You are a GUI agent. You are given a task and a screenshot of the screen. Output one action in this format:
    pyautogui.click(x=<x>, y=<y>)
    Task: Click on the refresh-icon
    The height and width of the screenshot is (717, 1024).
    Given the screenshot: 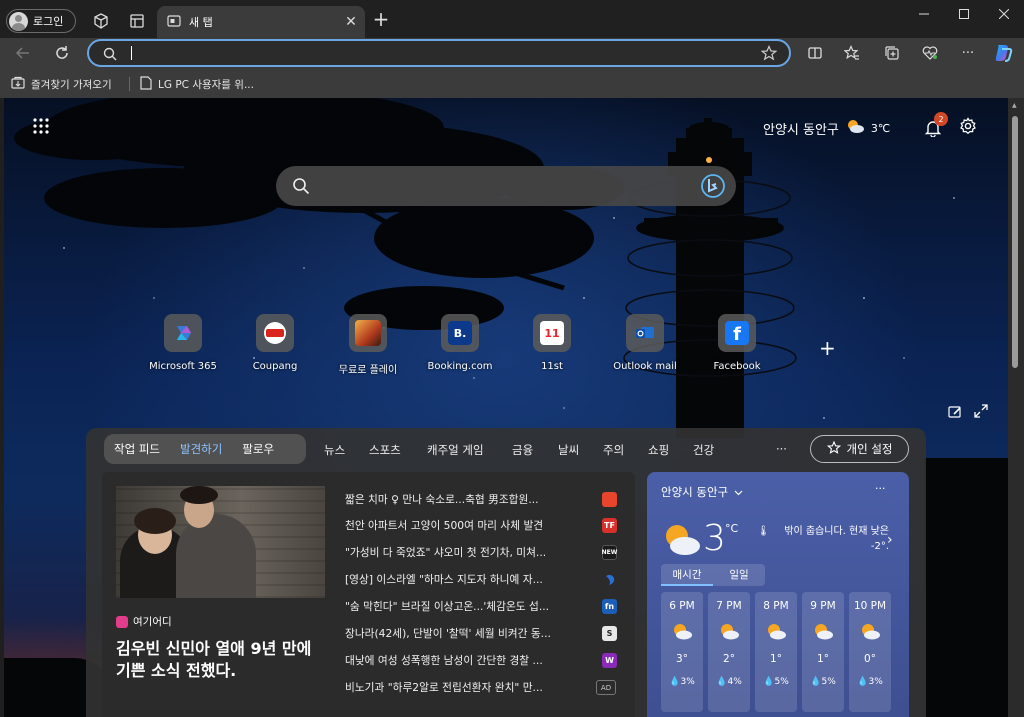 What is the action you would take?
    pyautogui.click(x=62, y=53)
    